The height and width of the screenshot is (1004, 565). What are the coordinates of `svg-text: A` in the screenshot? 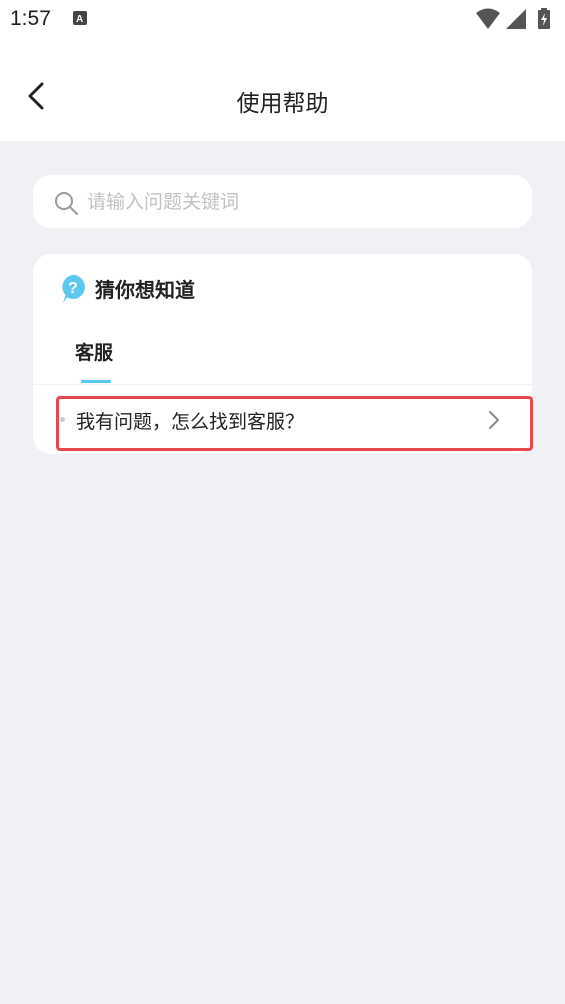 It's located at (79, 19).